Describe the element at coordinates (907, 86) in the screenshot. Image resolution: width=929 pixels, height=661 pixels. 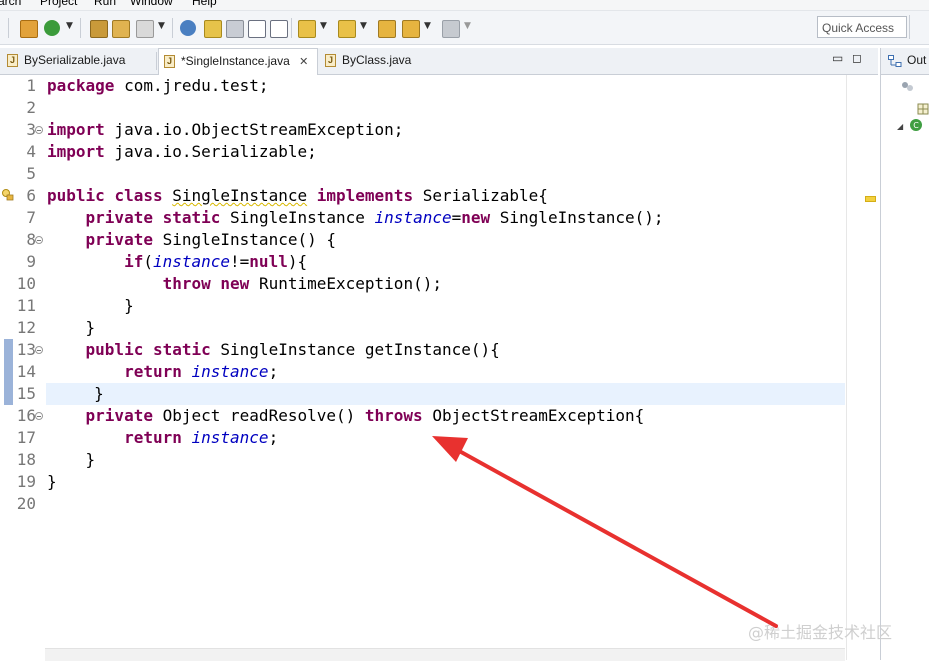
I see `package-icon` at that location.